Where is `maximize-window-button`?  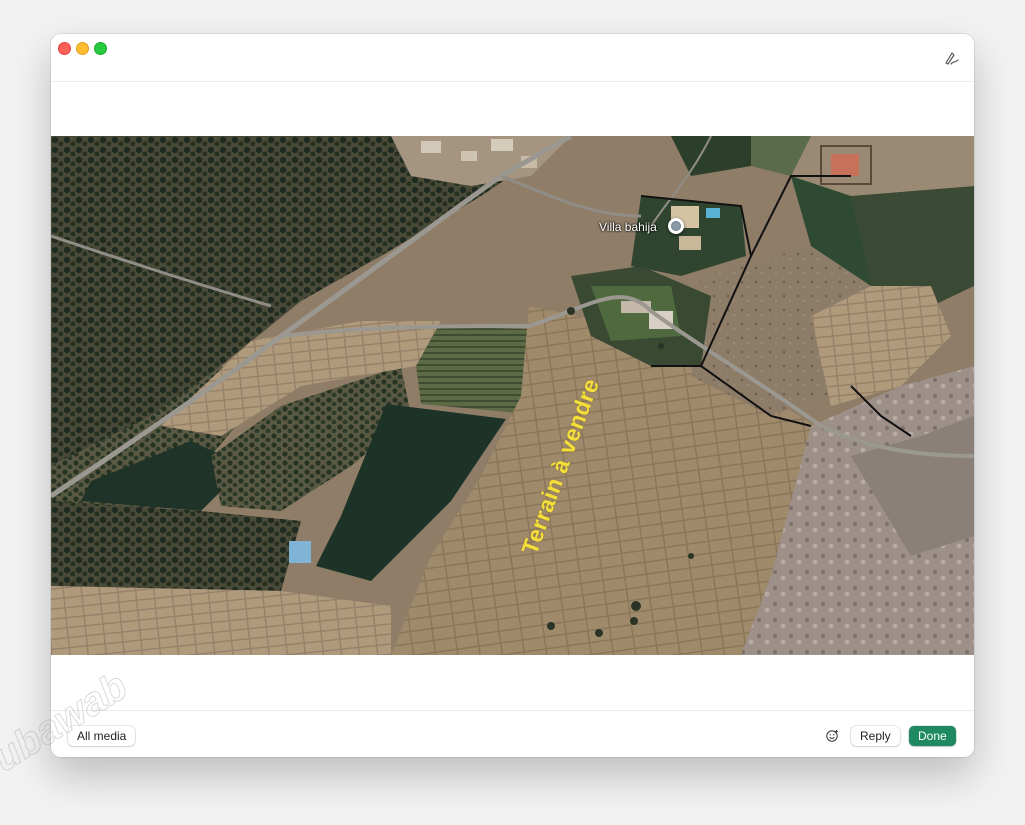
maximize-window-button is located at coordinates (100, 48).